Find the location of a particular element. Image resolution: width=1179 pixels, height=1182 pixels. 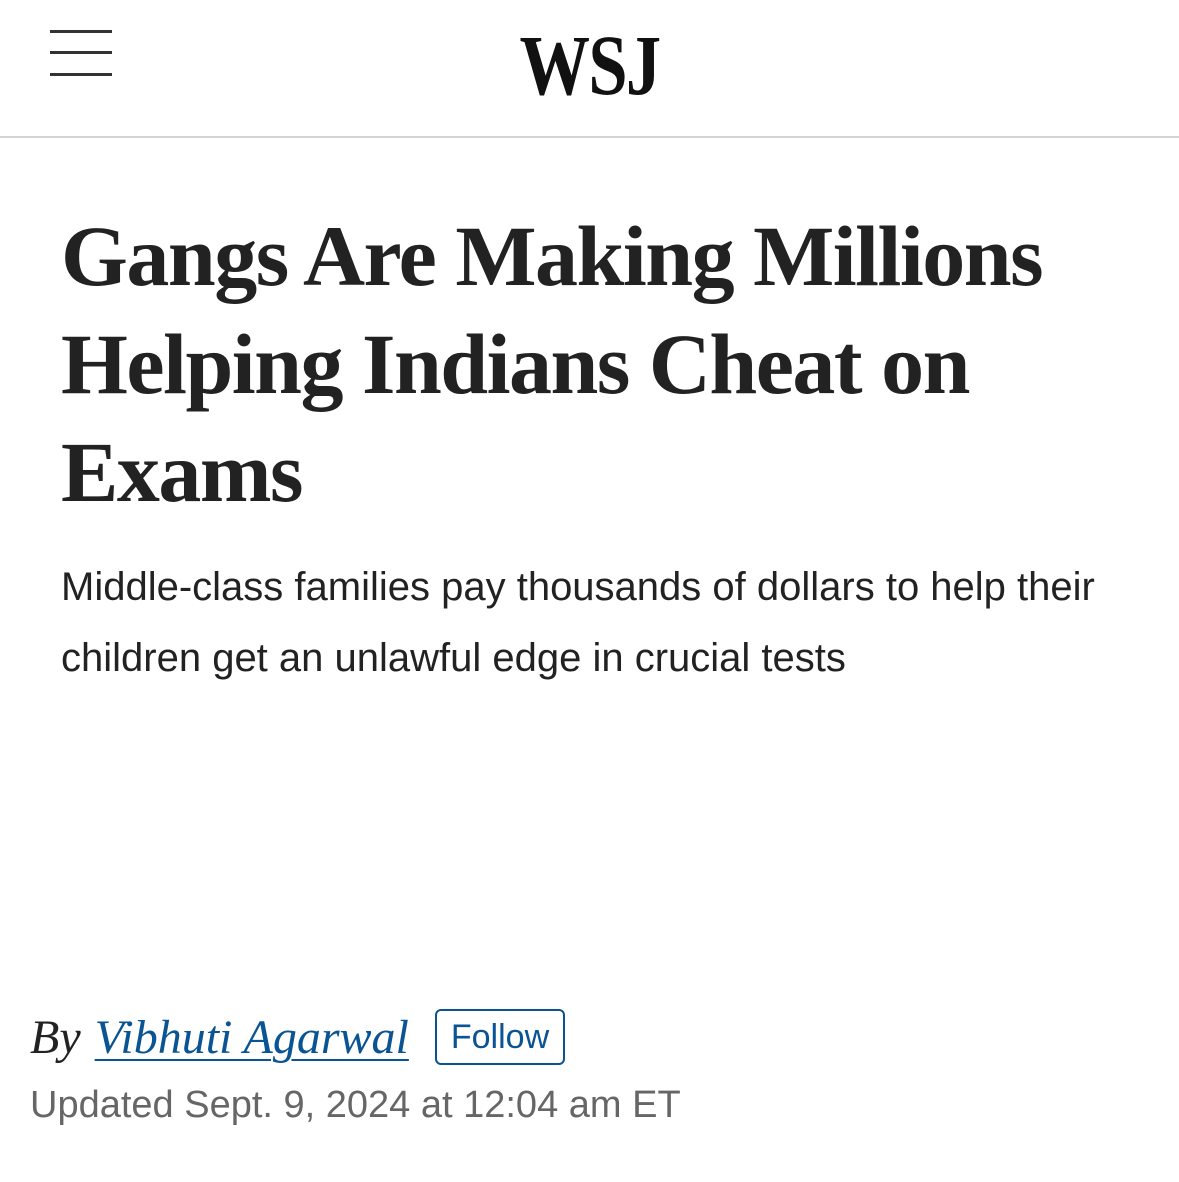

hamburger-menu-icon is located at coordinates (81, 54).